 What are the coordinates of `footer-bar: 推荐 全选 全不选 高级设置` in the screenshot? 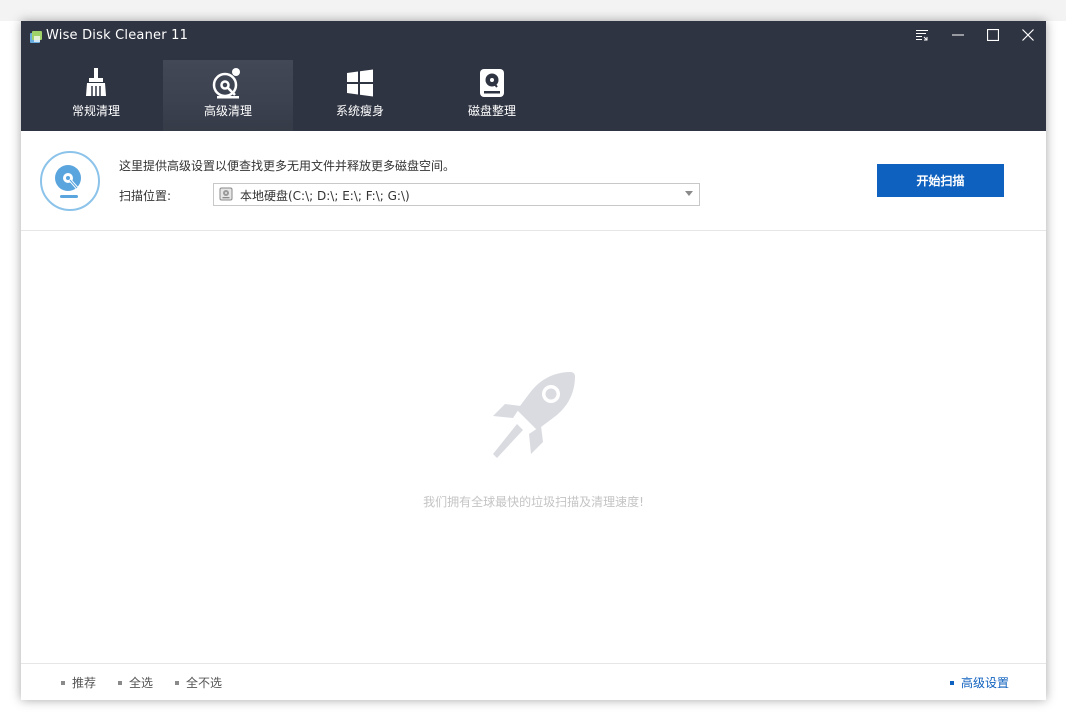 It's located at (533, 681).